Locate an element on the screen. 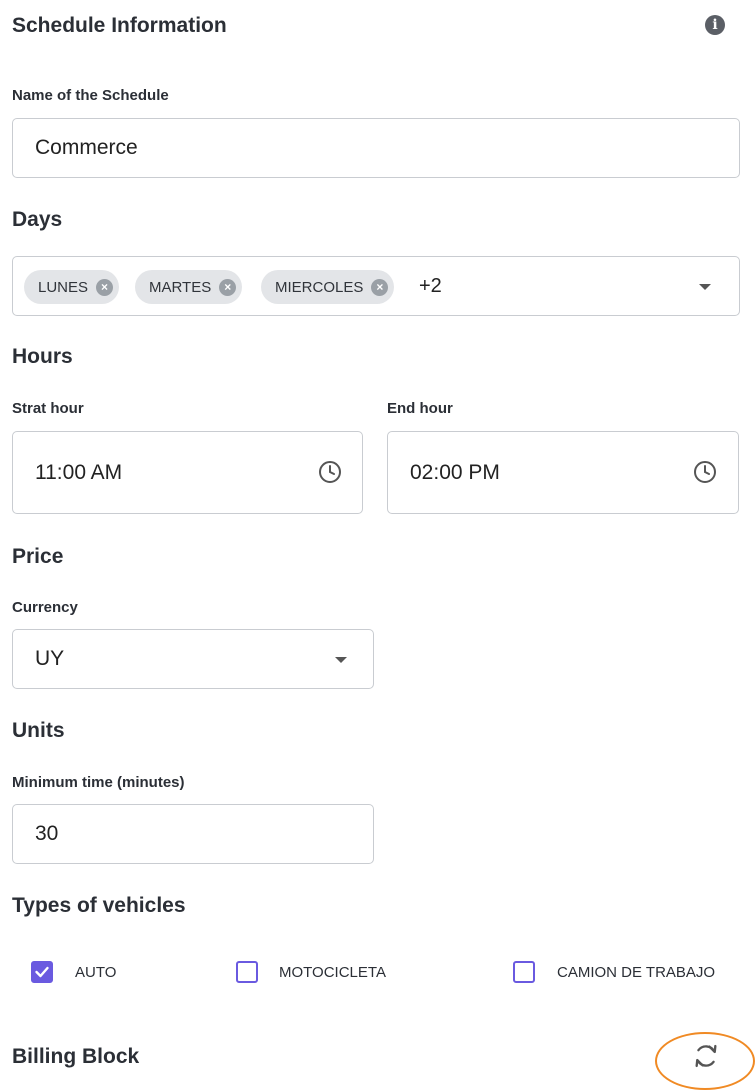 This screenshot has height=1090, width=755. currency-value: UY is located at coordinates (50, 658).